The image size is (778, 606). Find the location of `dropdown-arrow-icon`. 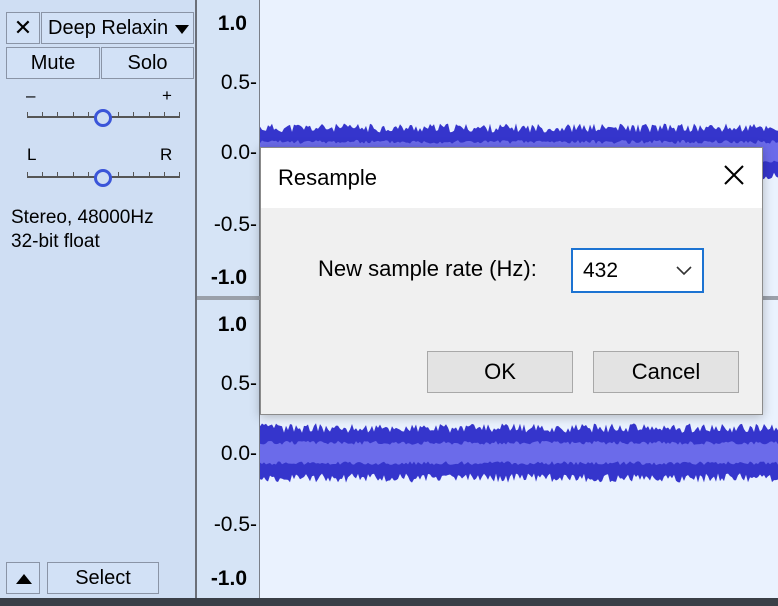

dropdown-arrow-icon is located at coordinates (182, 29).